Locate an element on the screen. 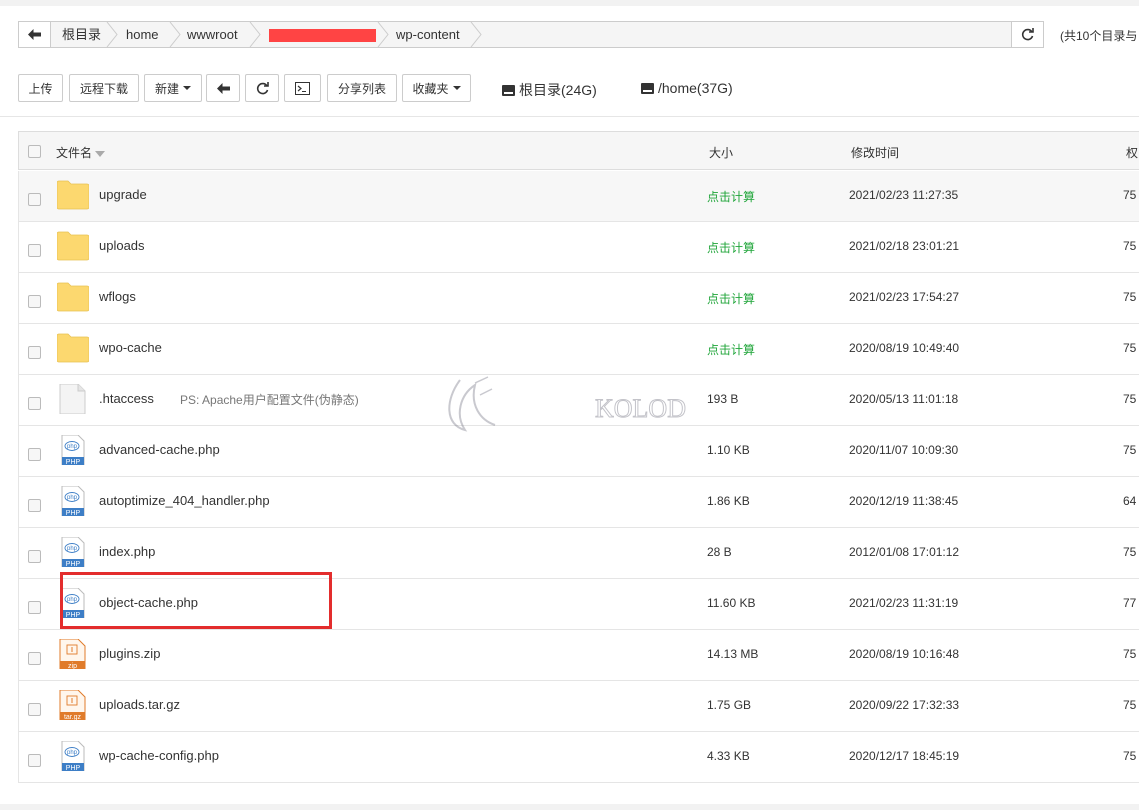  file-name-link: upgrade is located at coordinates (123, 194).